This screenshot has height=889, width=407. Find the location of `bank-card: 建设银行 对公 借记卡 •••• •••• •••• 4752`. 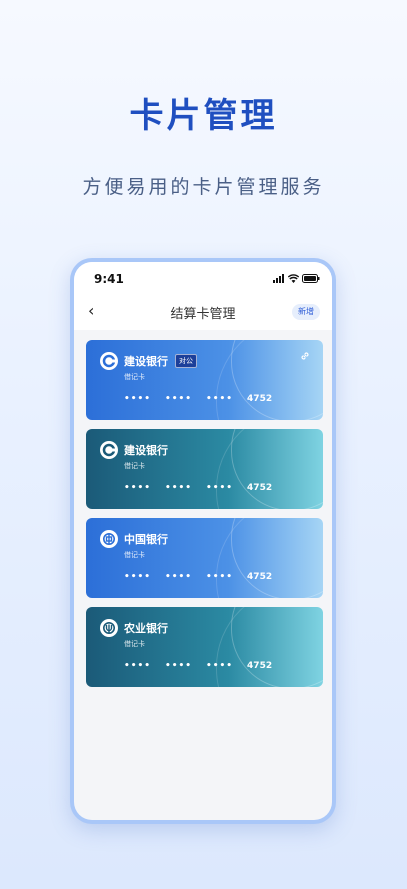

bank-card: 建设银行 对公 借记卡 •••• •••• •••• 4752 is located at coordinates (204, 380).